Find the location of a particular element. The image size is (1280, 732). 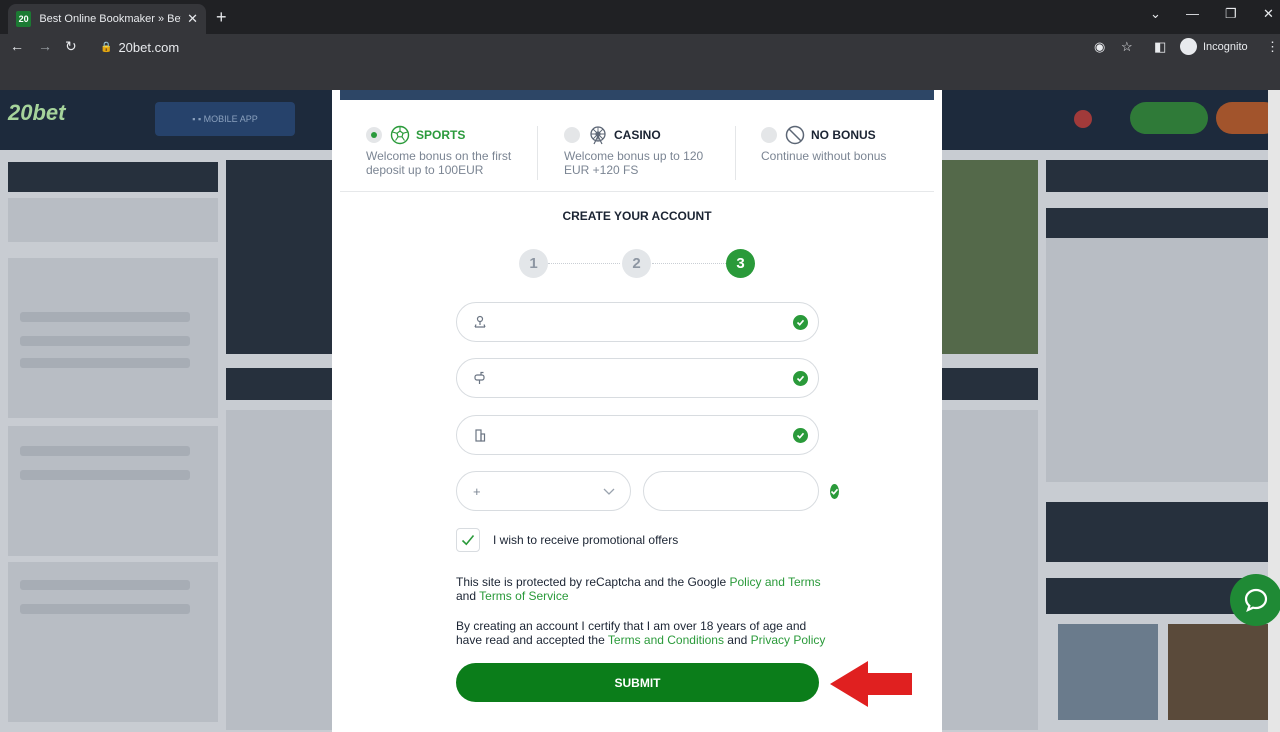

bg-bet-slip is located at coordinates (1158, 360).